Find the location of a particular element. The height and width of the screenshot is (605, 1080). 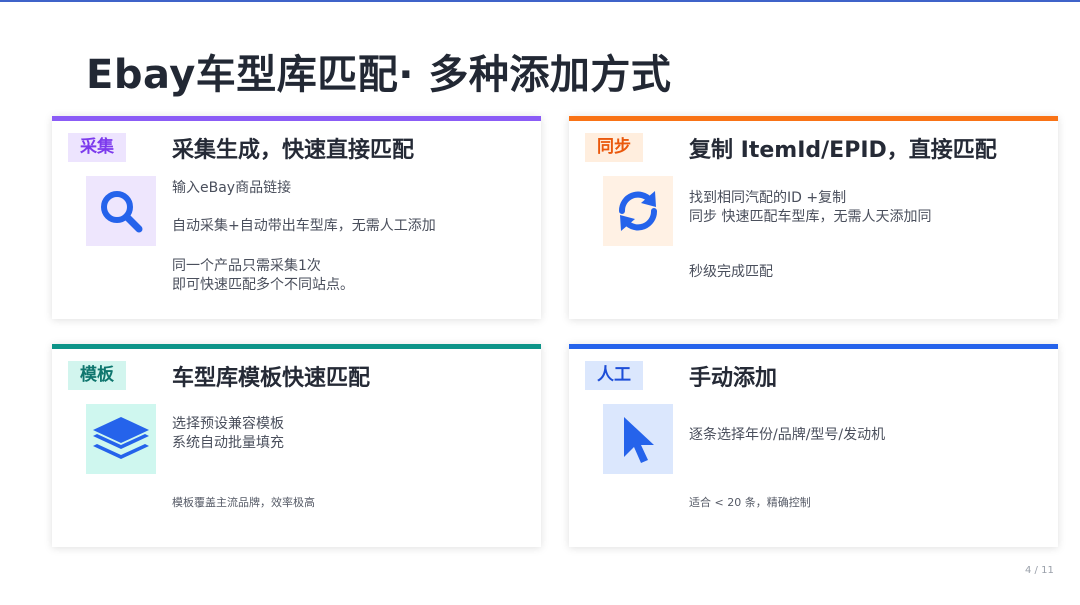

slide-title: Ebay车型库匹配· 多种添加方式 is located at coordinates (379, 75).